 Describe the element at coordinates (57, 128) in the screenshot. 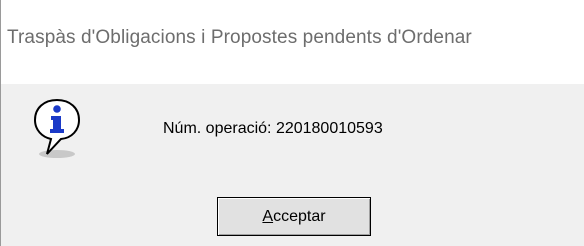

I see `info-icon` at that location.